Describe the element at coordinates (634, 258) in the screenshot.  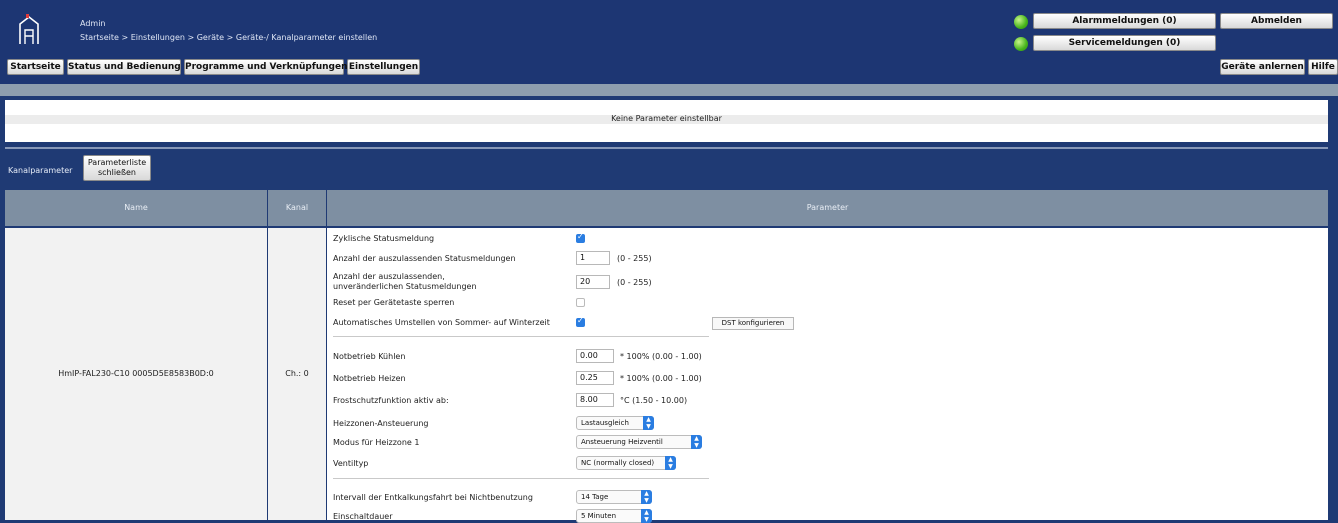
I see `param-auszulassend-range: (0 - 255)` at that location.